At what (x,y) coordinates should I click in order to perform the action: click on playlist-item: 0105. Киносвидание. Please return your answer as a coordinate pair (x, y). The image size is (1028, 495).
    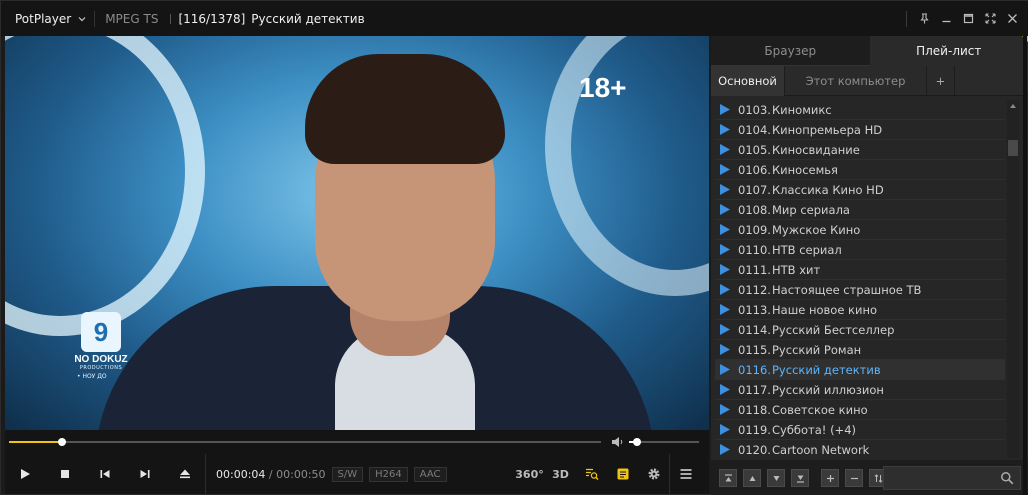
    Looking at the image, I should click on (860, 150).